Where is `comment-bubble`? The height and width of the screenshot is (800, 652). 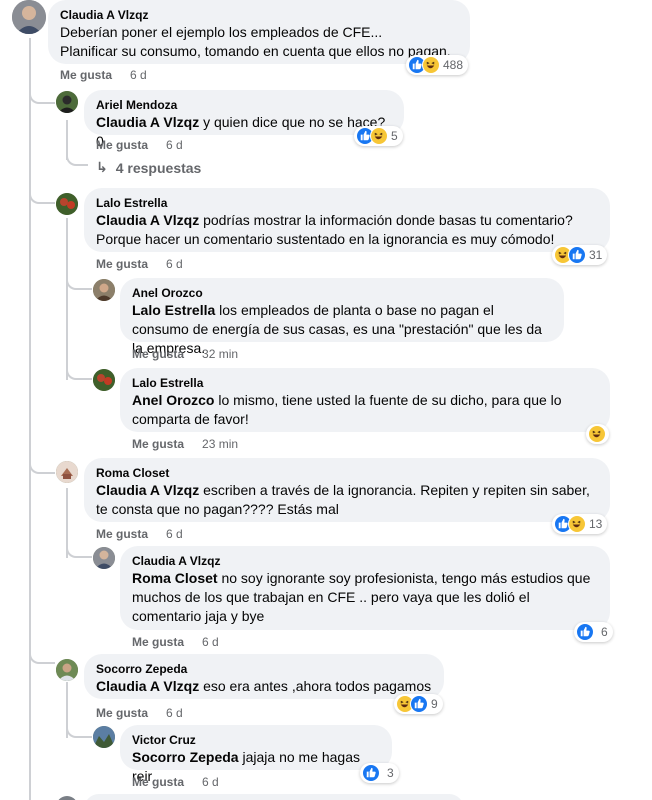 comment-bubble is located at coordinates (274, 797).